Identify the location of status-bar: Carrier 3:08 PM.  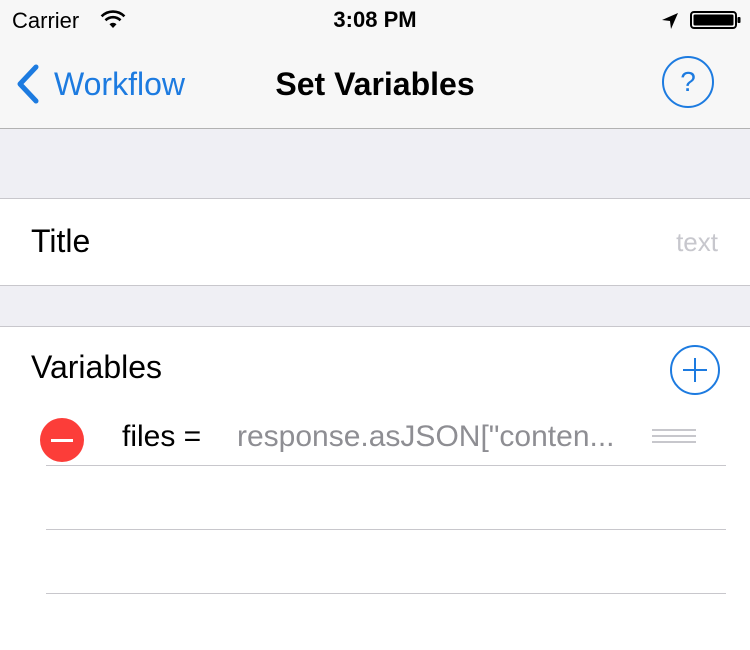
(375, 20).